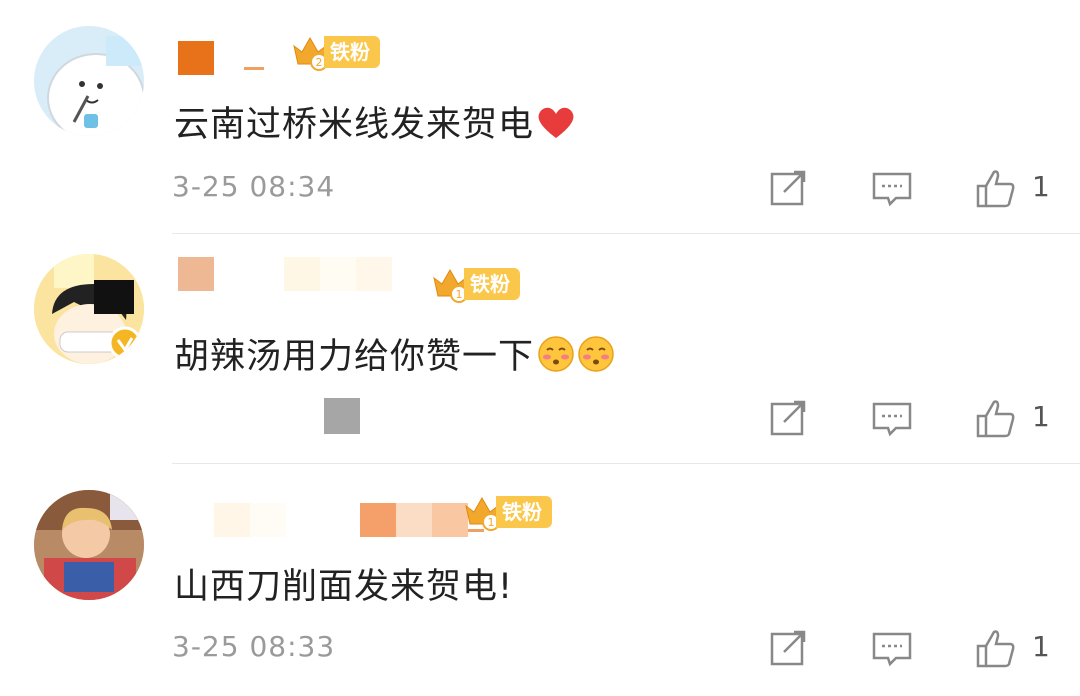 This screenshot has width=1080, height=696. I want to click on heart-icon, so click(556, 122).